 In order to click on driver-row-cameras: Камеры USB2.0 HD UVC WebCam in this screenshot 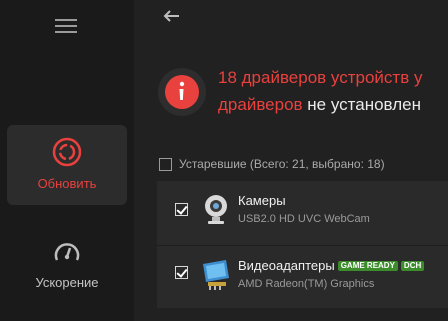, I will do `click(302, 213)`.